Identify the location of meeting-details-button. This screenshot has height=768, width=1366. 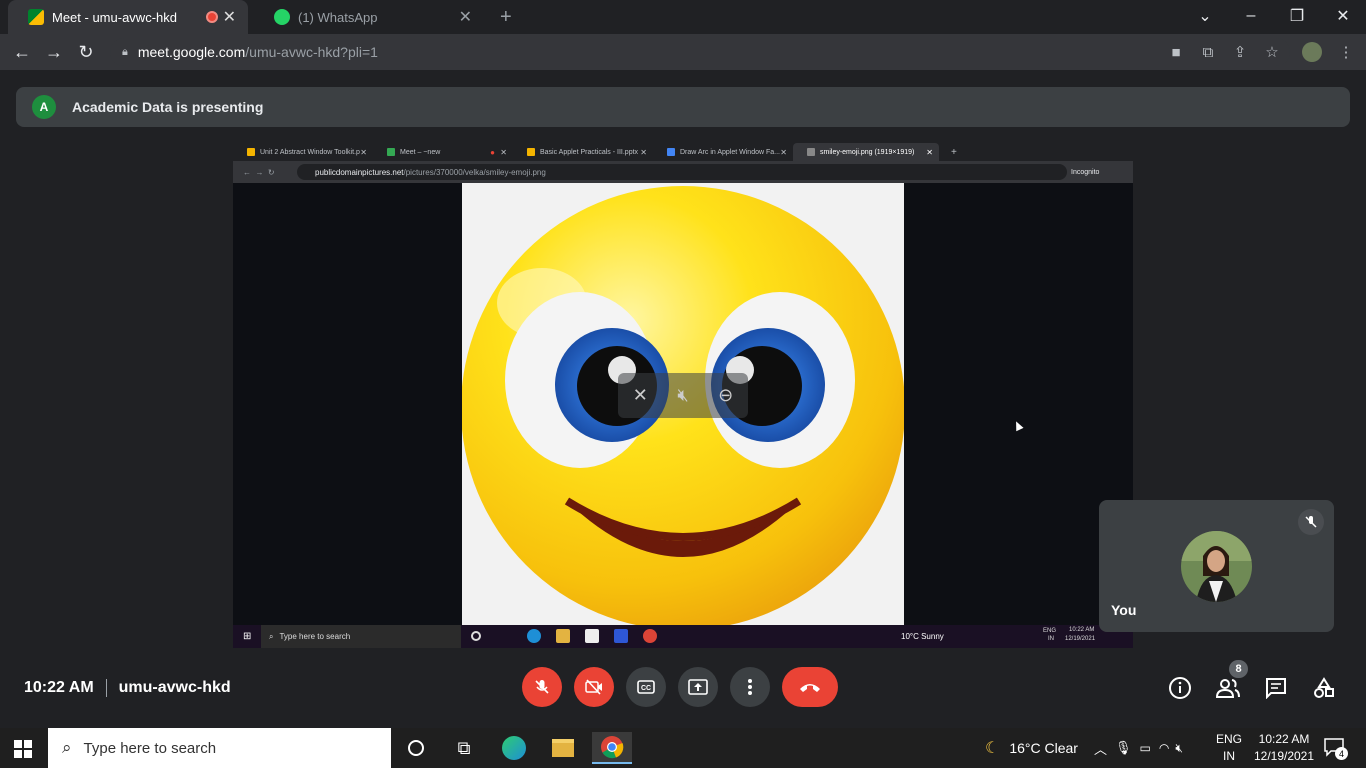
(1180, 688).